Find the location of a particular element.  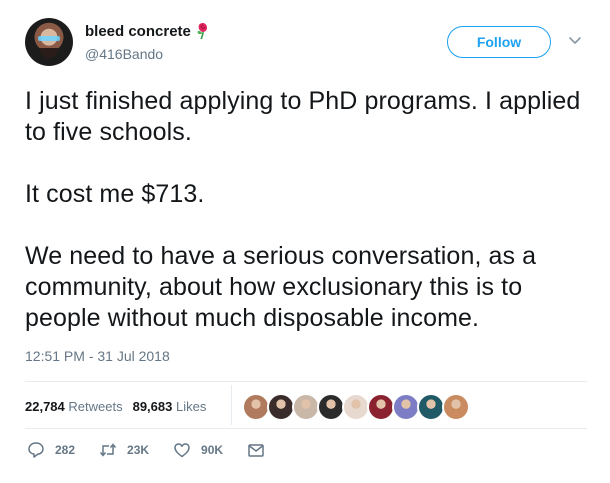

retweets-count: 22,784 is located at coordinates (45, 406).